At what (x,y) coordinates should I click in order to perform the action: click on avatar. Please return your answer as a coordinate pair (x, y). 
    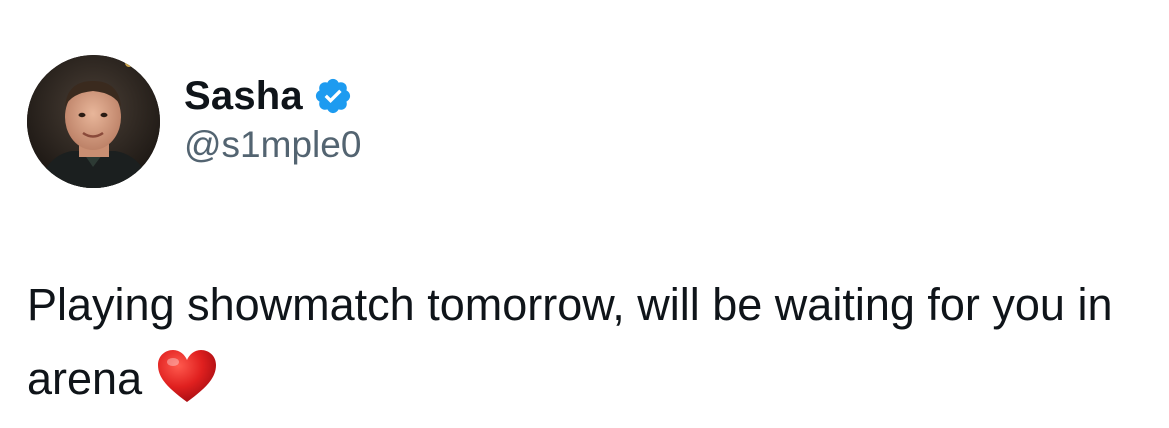
    Looking at the image, I should click on (93, 121).